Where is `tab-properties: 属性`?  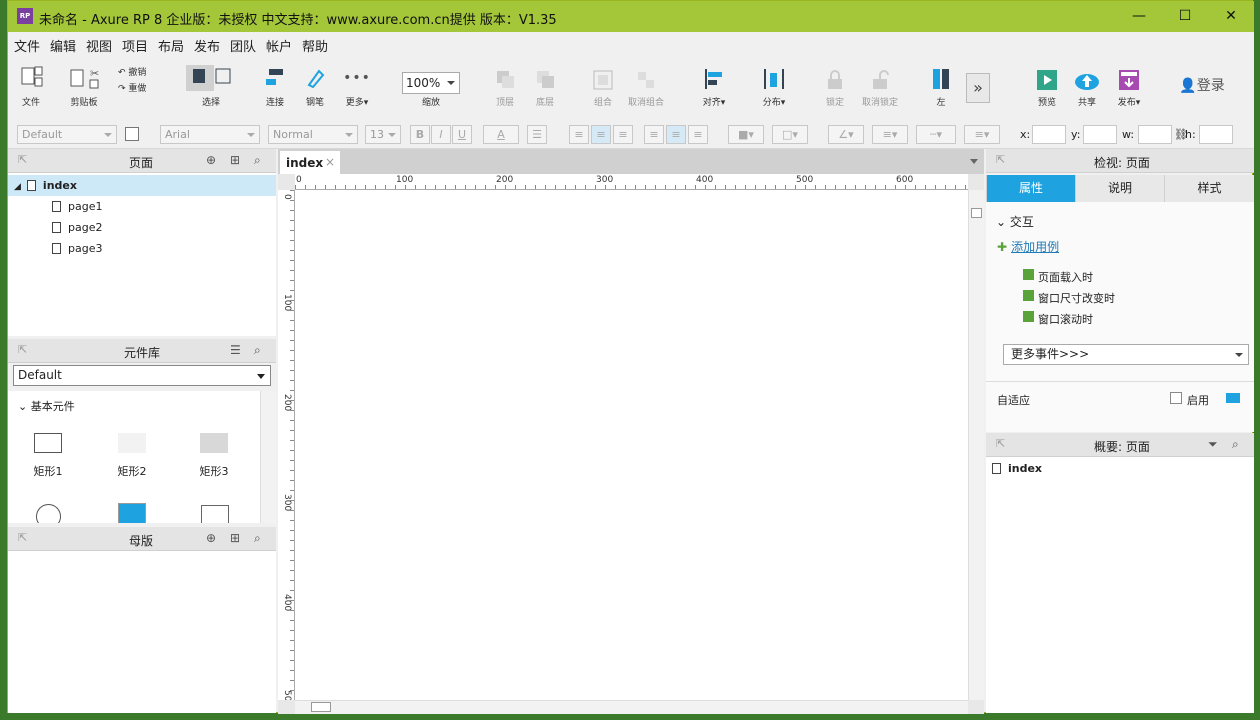 tab-properties: 属性 is located at coordinates (1030, 188).